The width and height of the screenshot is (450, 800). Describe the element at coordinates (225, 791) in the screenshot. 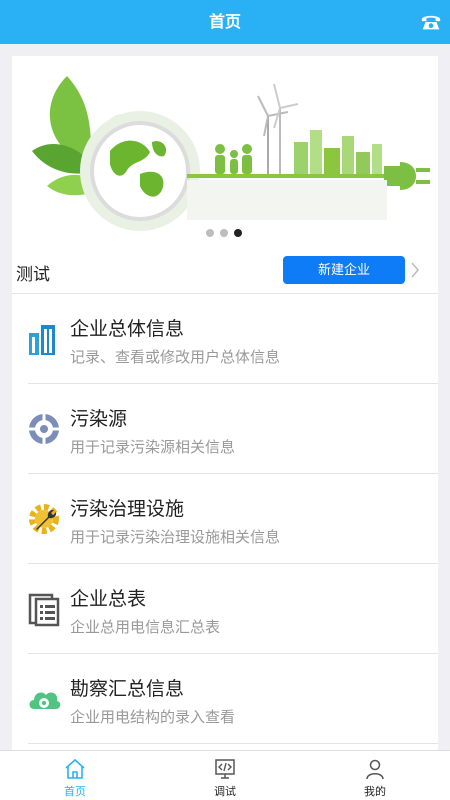

I see `tab-label: 调试` at that location.